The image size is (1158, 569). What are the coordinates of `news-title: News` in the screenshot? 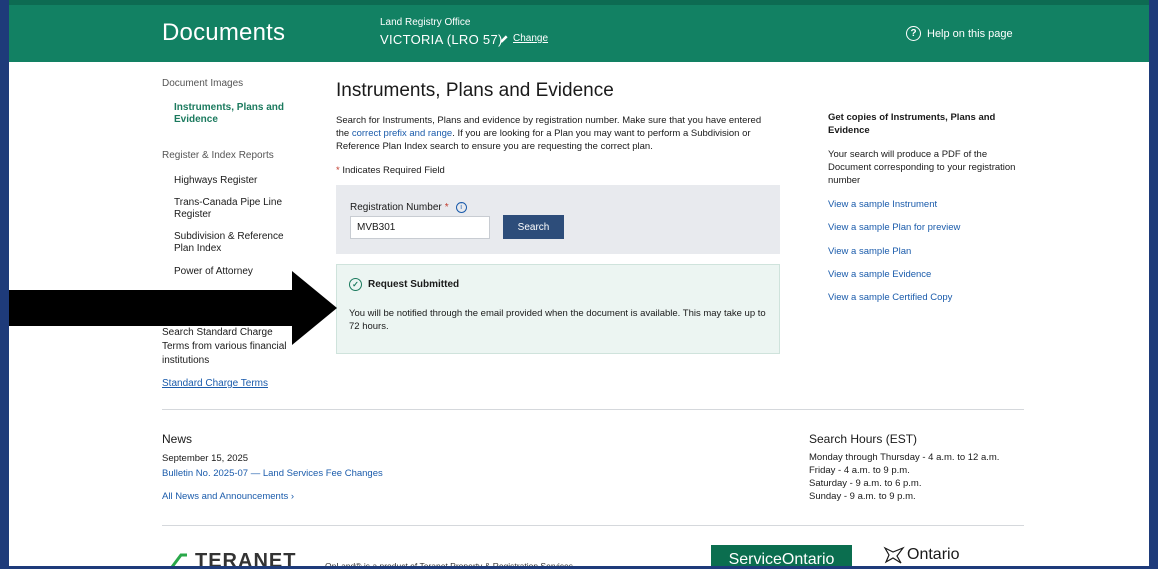 It's located at (177, 439).